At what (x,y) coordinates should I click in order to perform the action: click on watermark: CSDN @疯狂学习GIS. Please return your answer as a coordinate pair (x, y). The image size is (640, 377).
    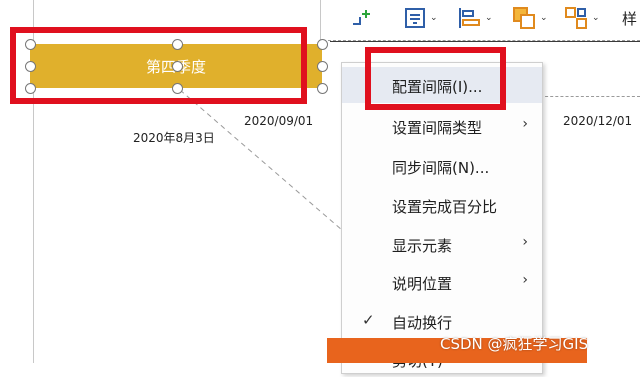
    Looking at the image, I should click on (514, 344).